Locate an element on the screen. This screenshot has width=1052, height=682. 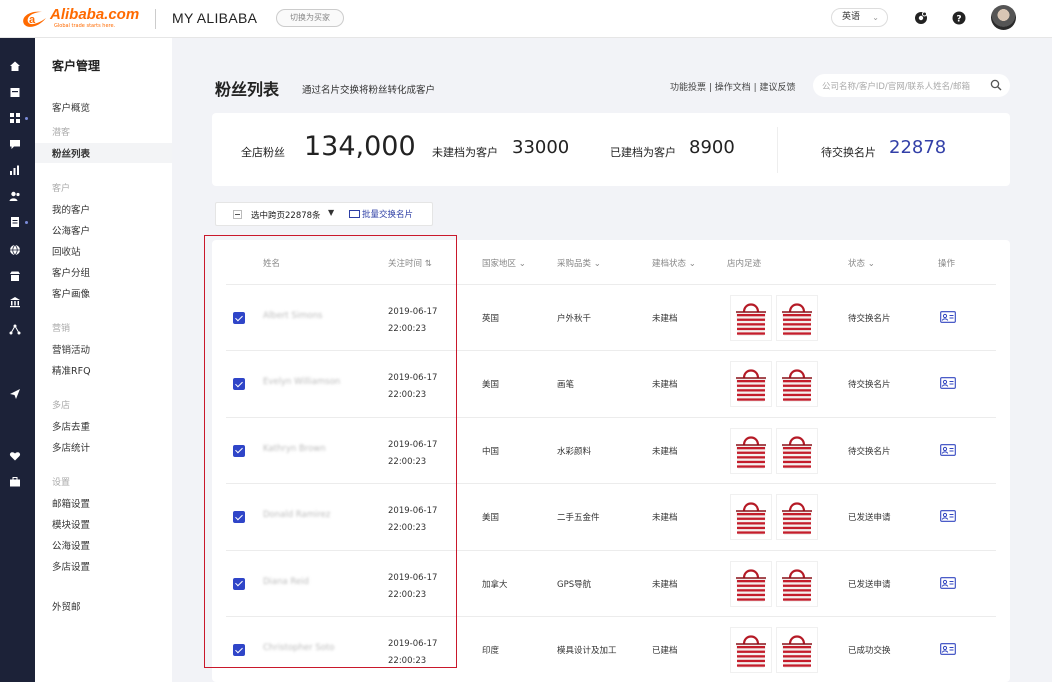
logo-text: Alibaba.com is located at coordinates (95, 14).